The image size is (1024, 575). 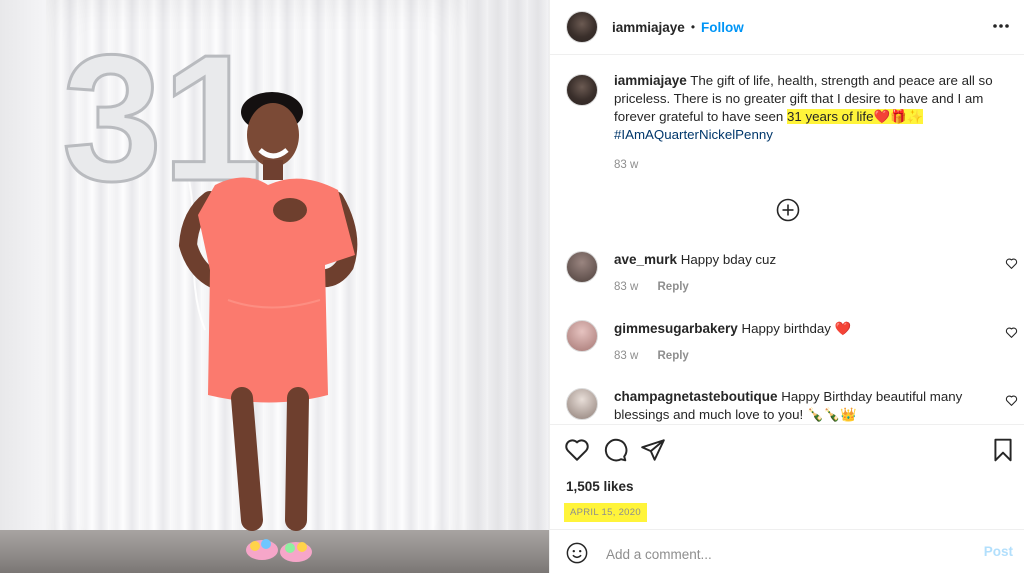 What do you see at coordinates (577, 553) in the screenshot?
I see `emoji-icon` at bounding box center [577, 553].